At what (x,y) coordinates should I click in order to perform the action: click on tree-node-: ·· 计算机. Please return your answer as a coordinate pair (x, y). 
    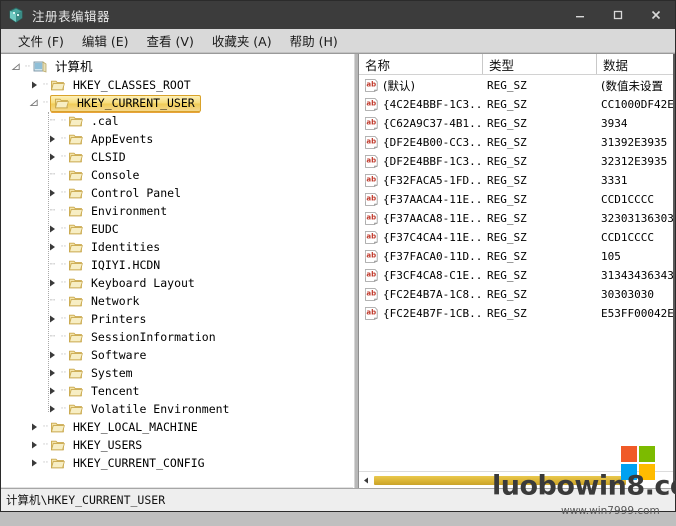
    Looking at the image, I should click on (177, 67).